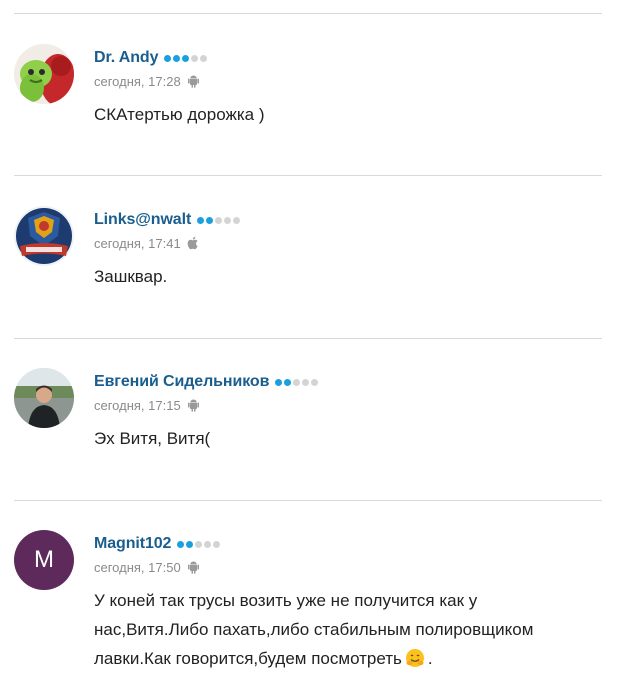  I want to click on green-red-figures-avatar-icon, so click(44, 74).